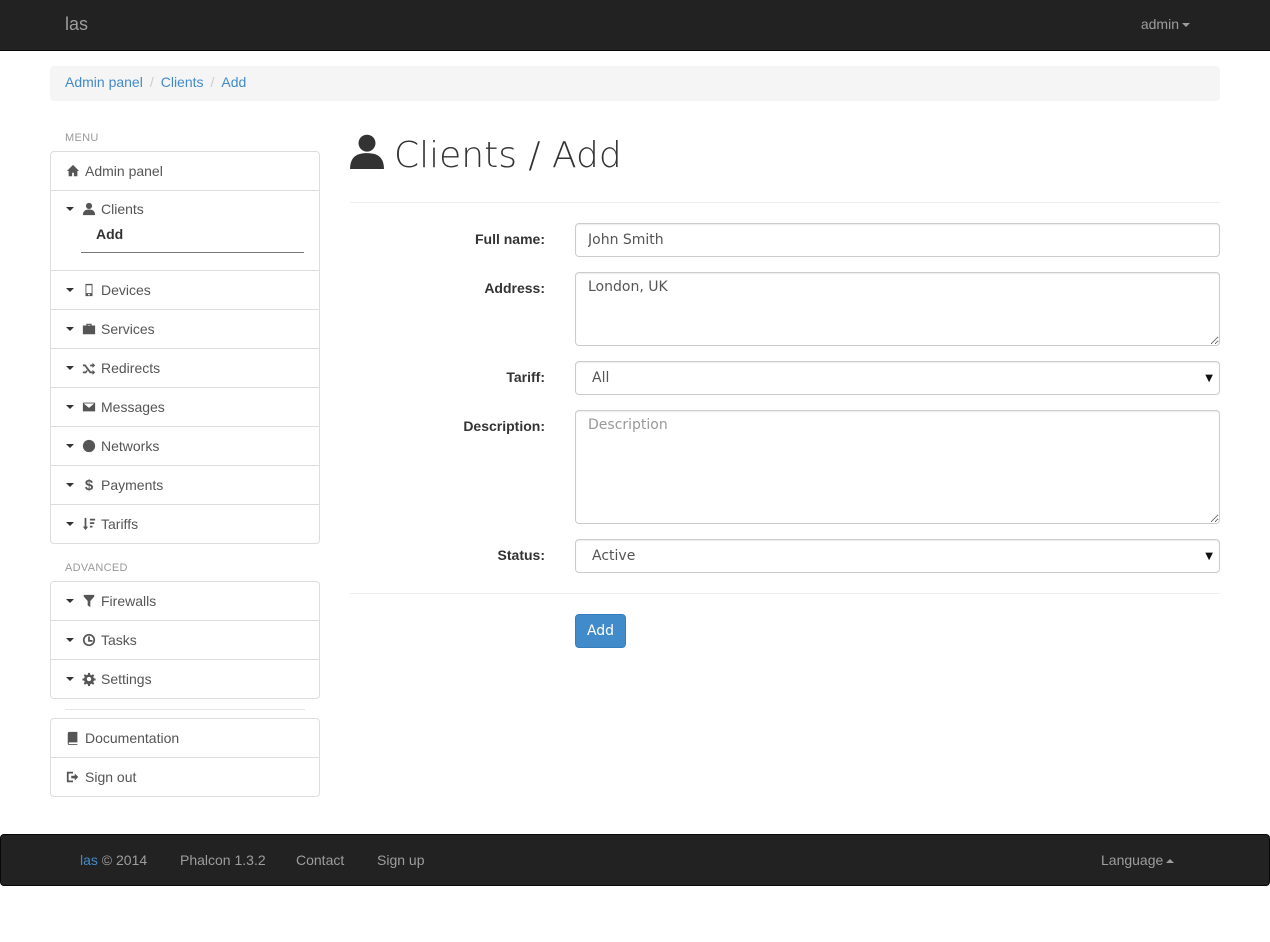 This screenshot has height=942, width=1270. I want to click on add-button: Add, so click(600, 631).